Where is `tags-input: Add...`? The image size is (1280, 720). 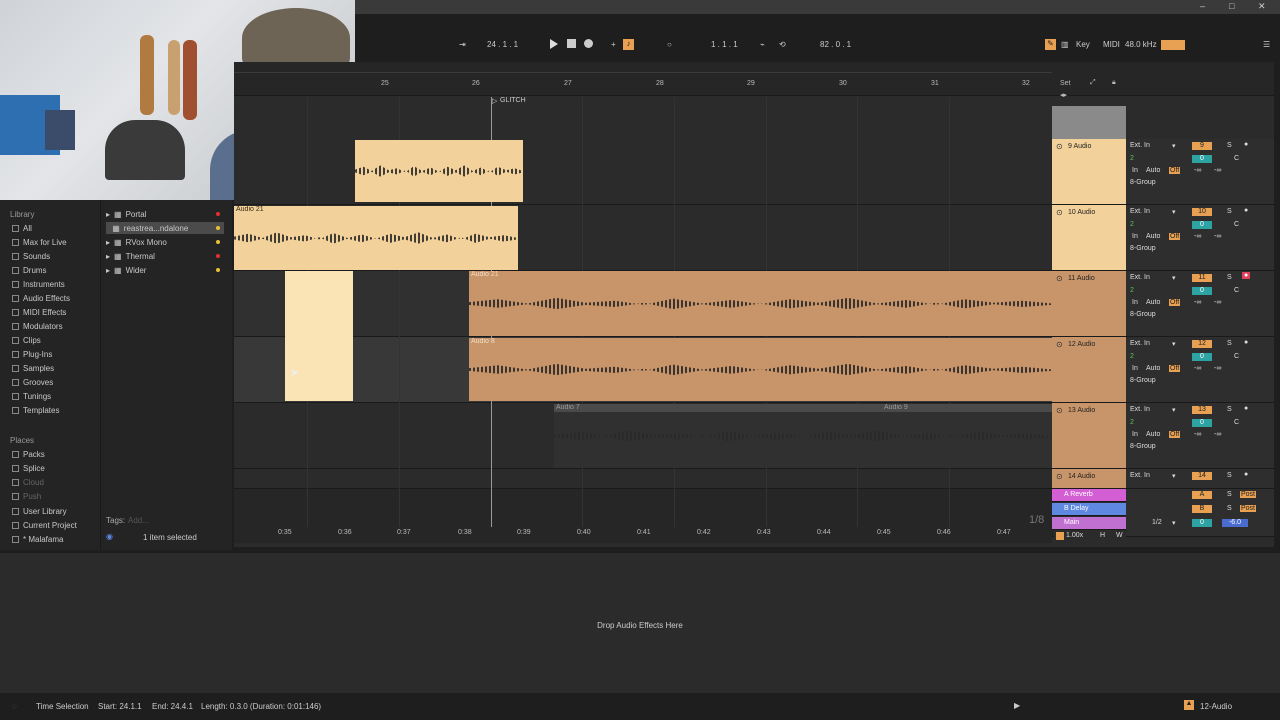 tags-input: Add... is located at coordinates (138, 520).